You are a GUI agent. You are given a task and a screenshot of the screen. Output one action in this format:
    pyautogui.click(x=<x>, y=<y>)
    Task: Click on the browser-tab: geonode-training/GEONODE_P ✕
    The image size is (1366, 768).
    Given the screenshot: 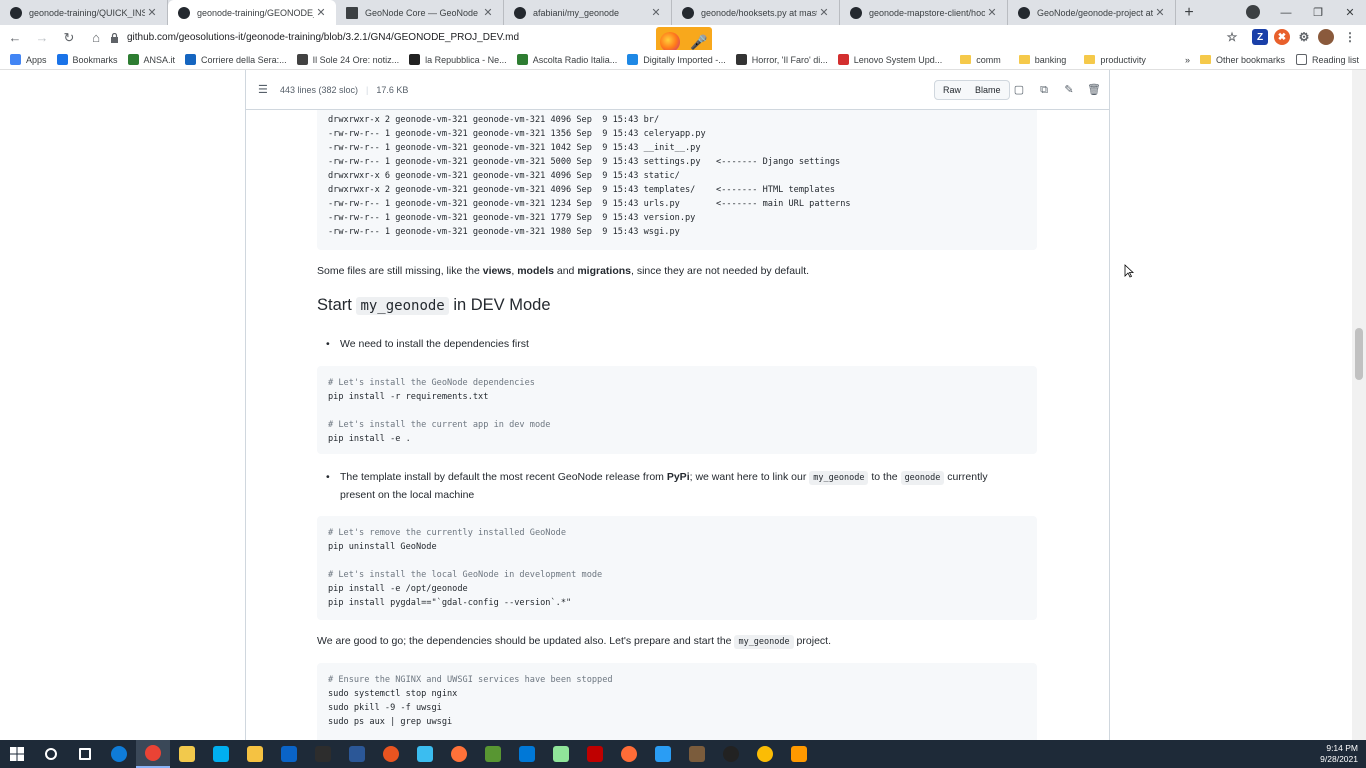 What is the action you would take?
    pyautogui.click(x=252, y=12)
    